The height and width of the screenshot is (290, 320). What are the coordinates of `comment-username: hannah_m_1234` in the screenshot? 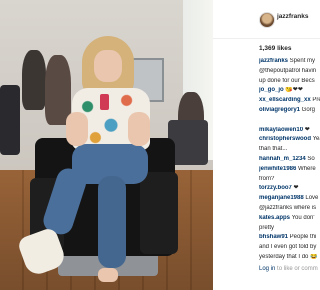 It's located at (282, 159).